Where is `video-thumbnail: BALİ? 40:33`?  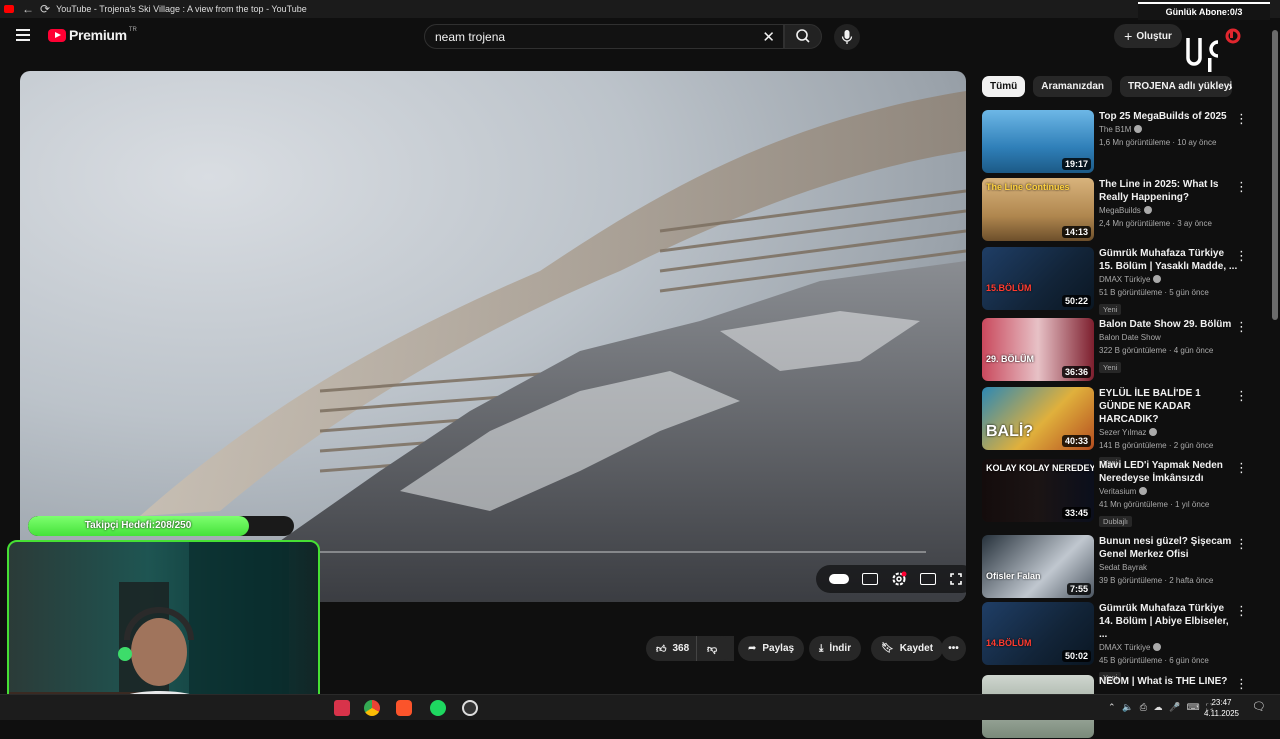 video-thumbnail: BALİ? 40:33 is located at coordinates (1038, 418).